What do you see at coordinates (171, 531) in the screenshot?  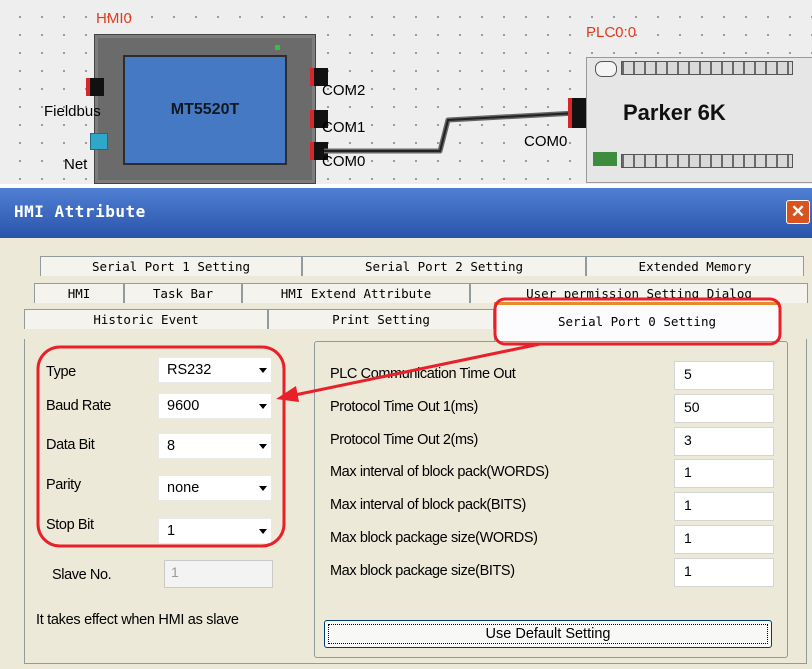 I see `stop-bit-value: 1` at bounding box center [171, 531].